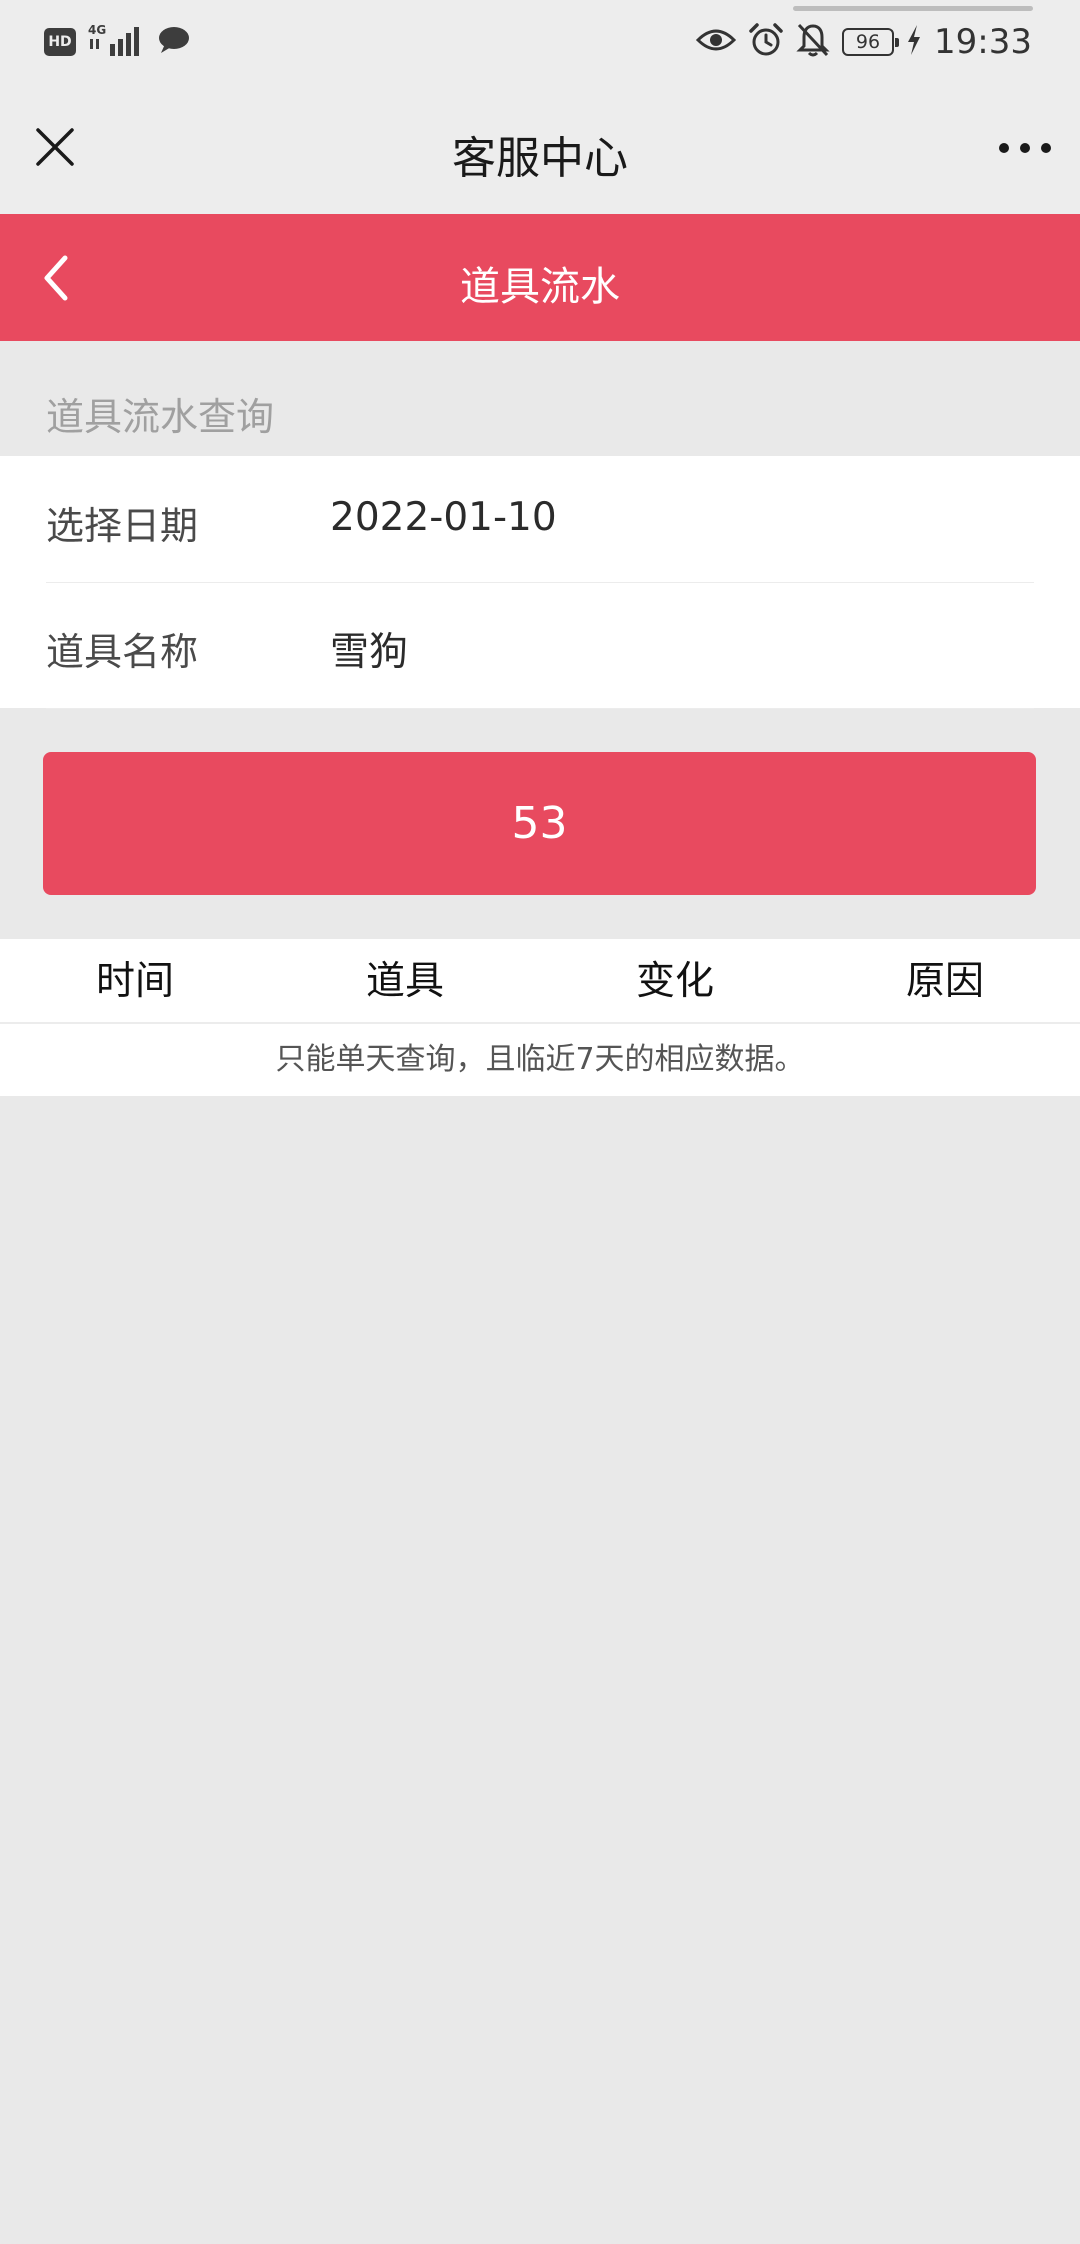 Image resolution: width=1080 pixels, height=2244 pixels. Describe the element at coordinates (443, 517) in the screenshot. I see `date-field: 2022-01-10` at that location.